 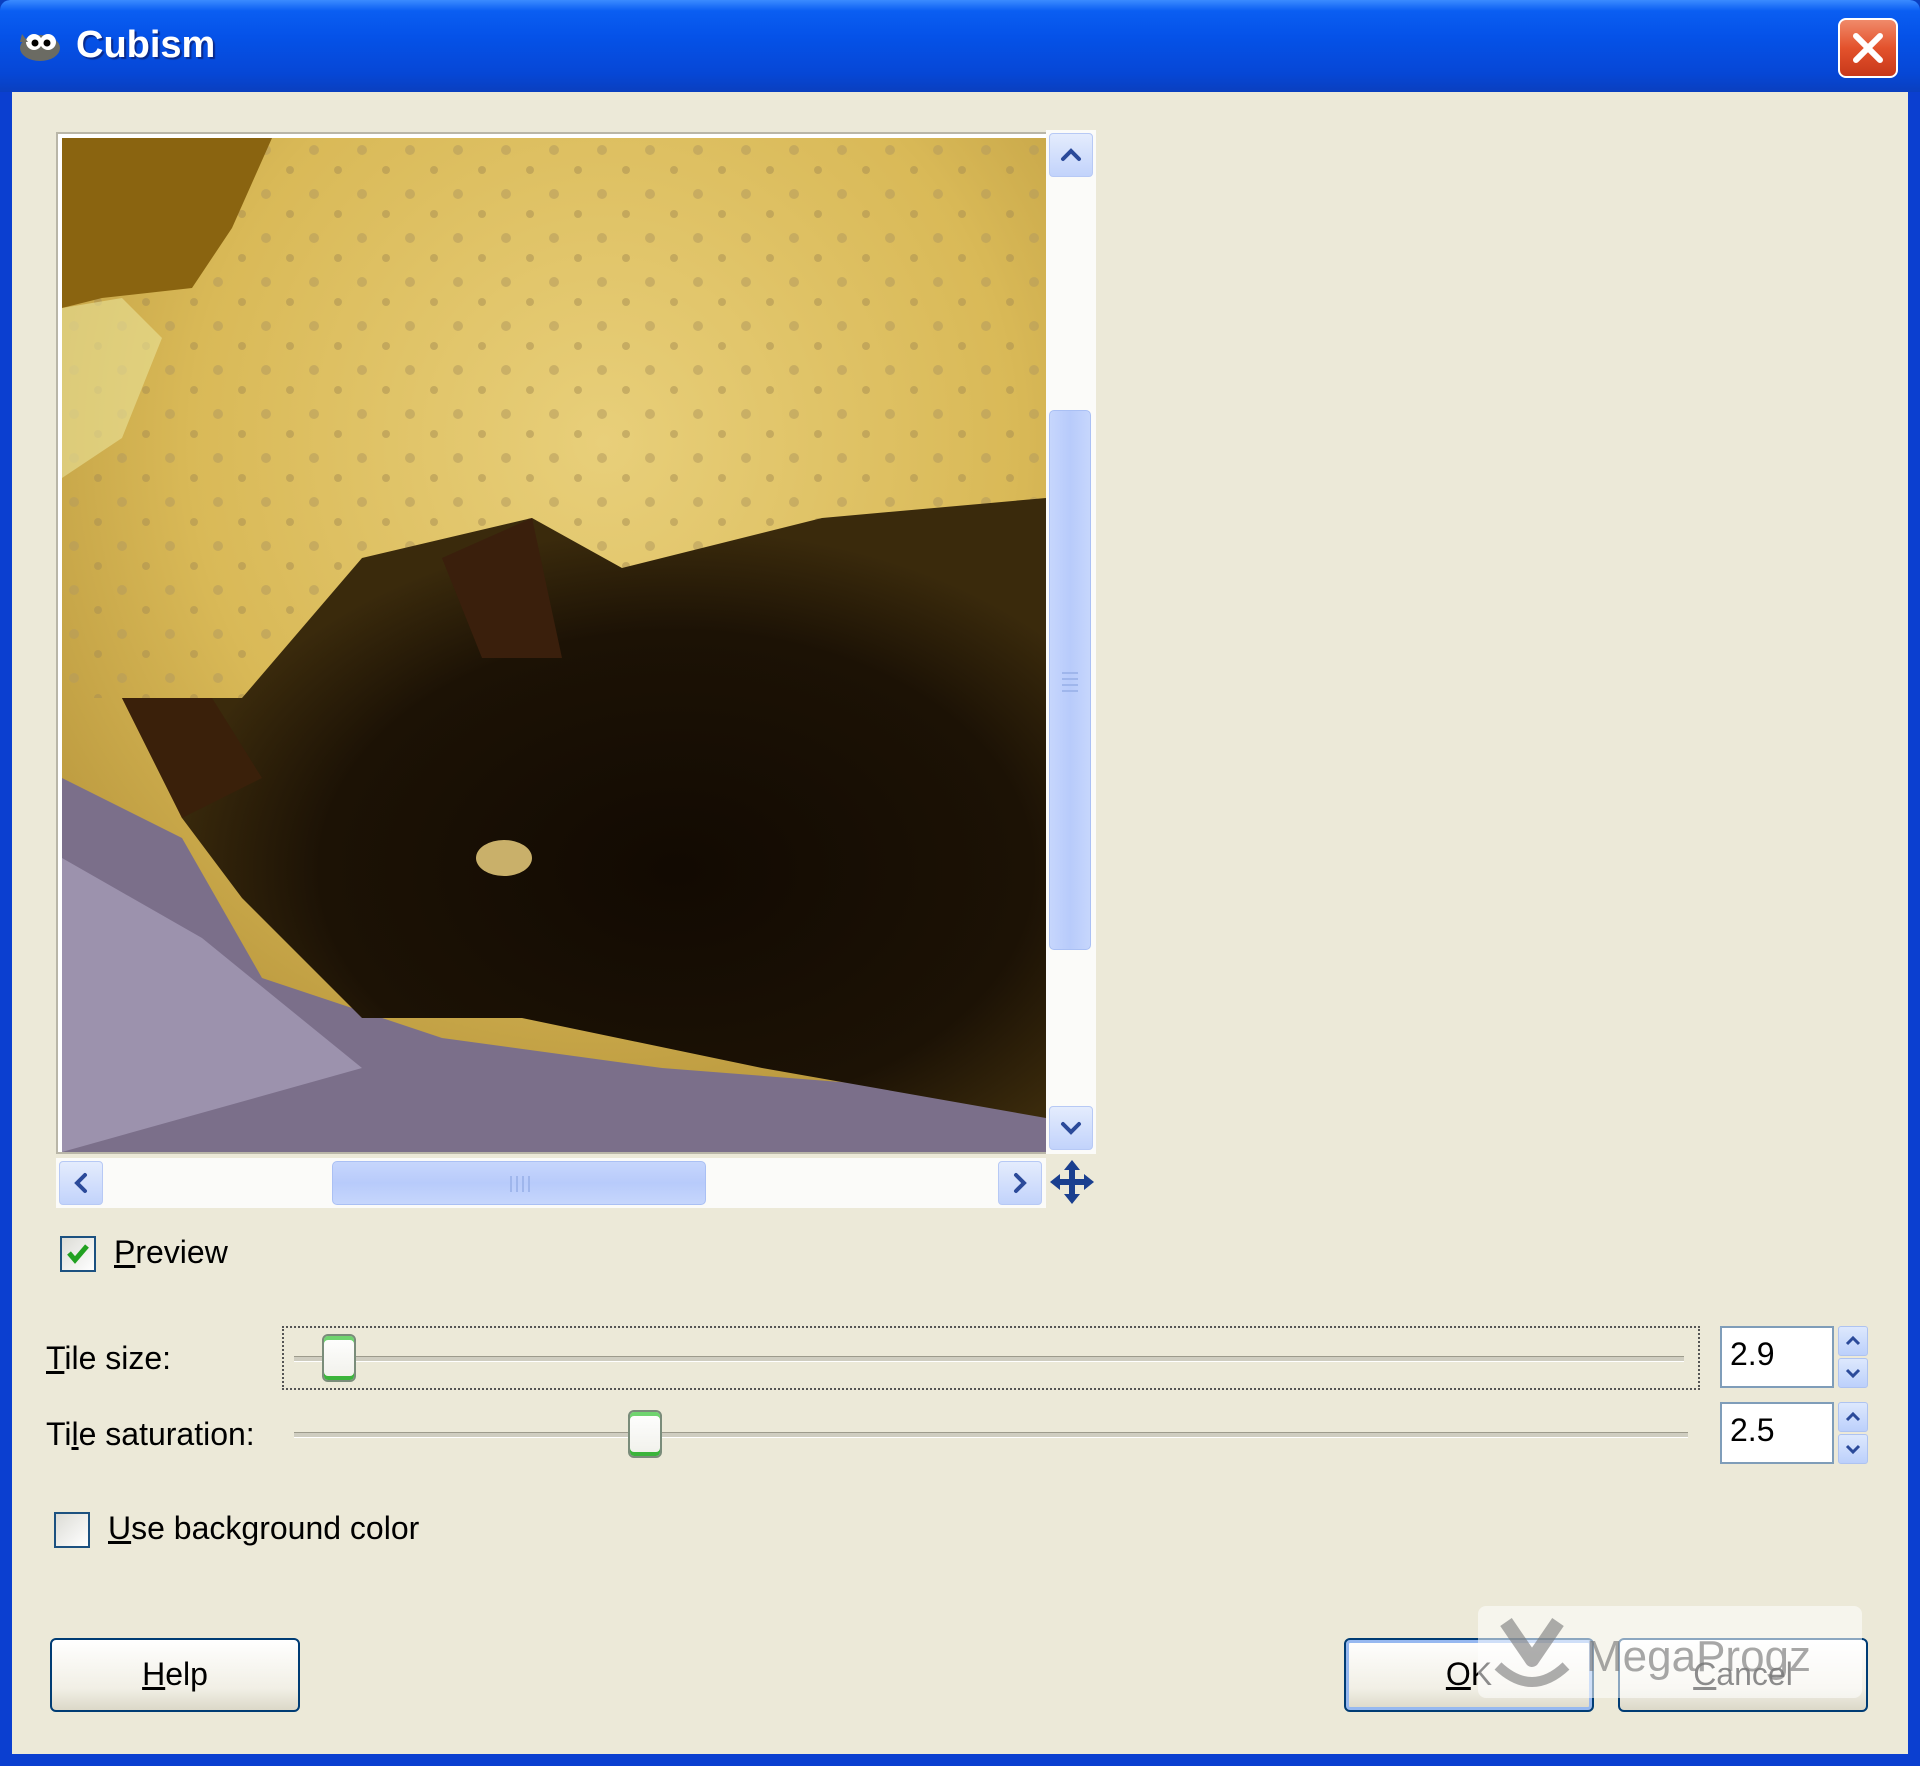 I want to click on tile-saturation-input: 2.5, so click(x=1777, y=1433).